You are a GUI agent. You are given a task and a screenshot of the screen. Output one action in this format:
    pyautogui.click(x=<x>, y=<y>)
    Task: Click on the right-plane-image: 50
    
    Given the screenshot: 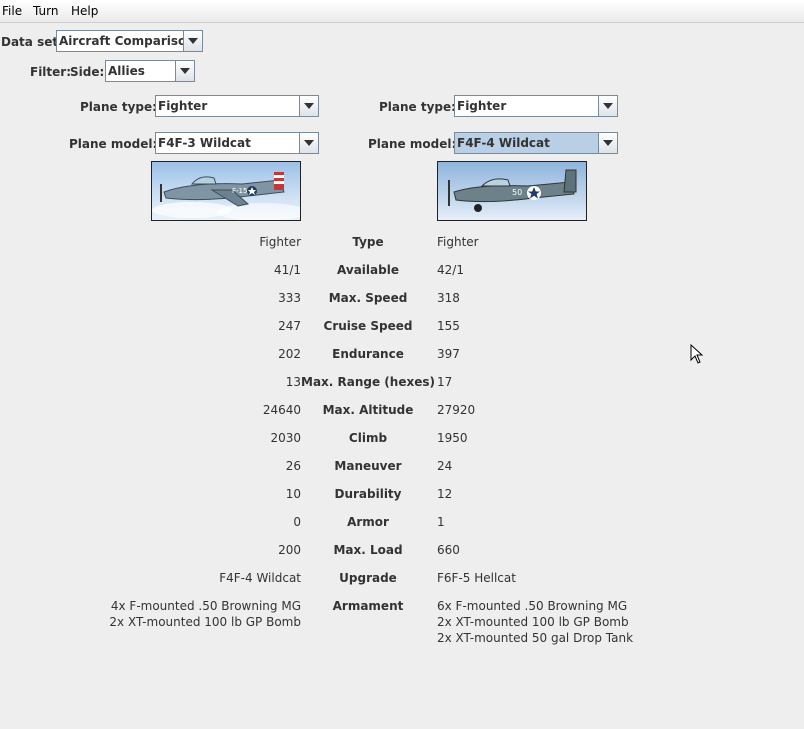 What is the action you would take?
    pyautogui.click(x=512, y=191)
    